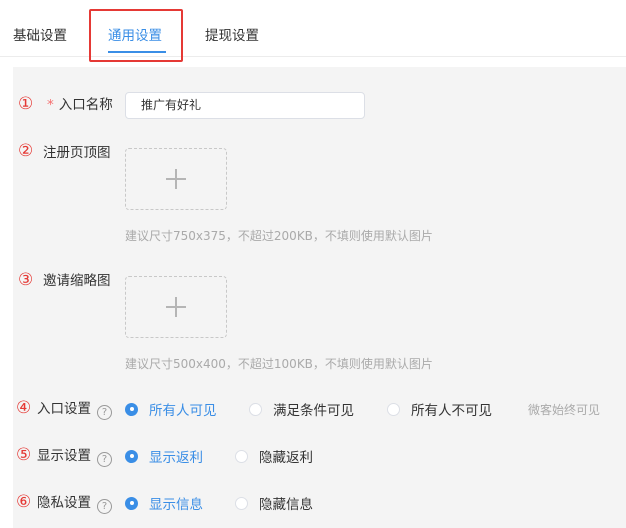 The height and width of the screenshot is (528, 626). Describe the element at coordinates (64, 456) in the screenshot. I see `display-setting-label-text: 显示设置` at that location.